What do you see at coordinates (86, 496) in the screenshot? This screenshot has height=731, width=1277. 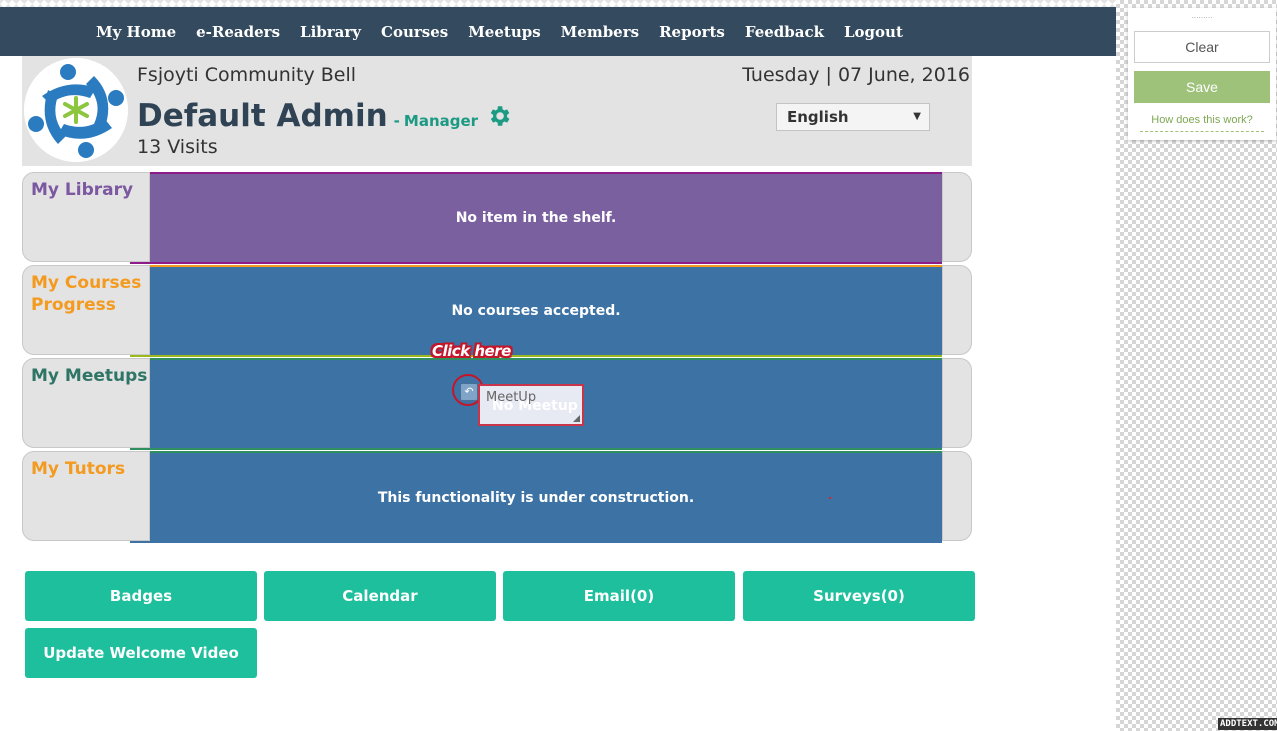 I see `tutors-label: My Tutors` at bounding box center [86, 496].